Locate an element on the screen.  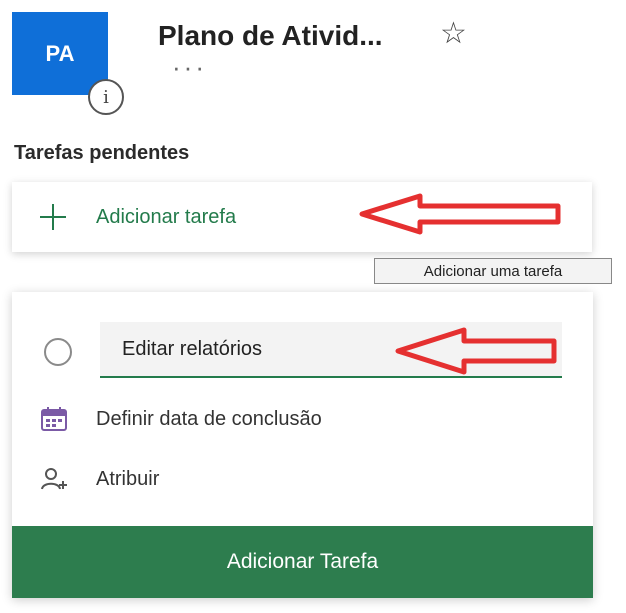
add-task-tooltip: Adicionar uma tarefa is located at coordinates (493, 271).